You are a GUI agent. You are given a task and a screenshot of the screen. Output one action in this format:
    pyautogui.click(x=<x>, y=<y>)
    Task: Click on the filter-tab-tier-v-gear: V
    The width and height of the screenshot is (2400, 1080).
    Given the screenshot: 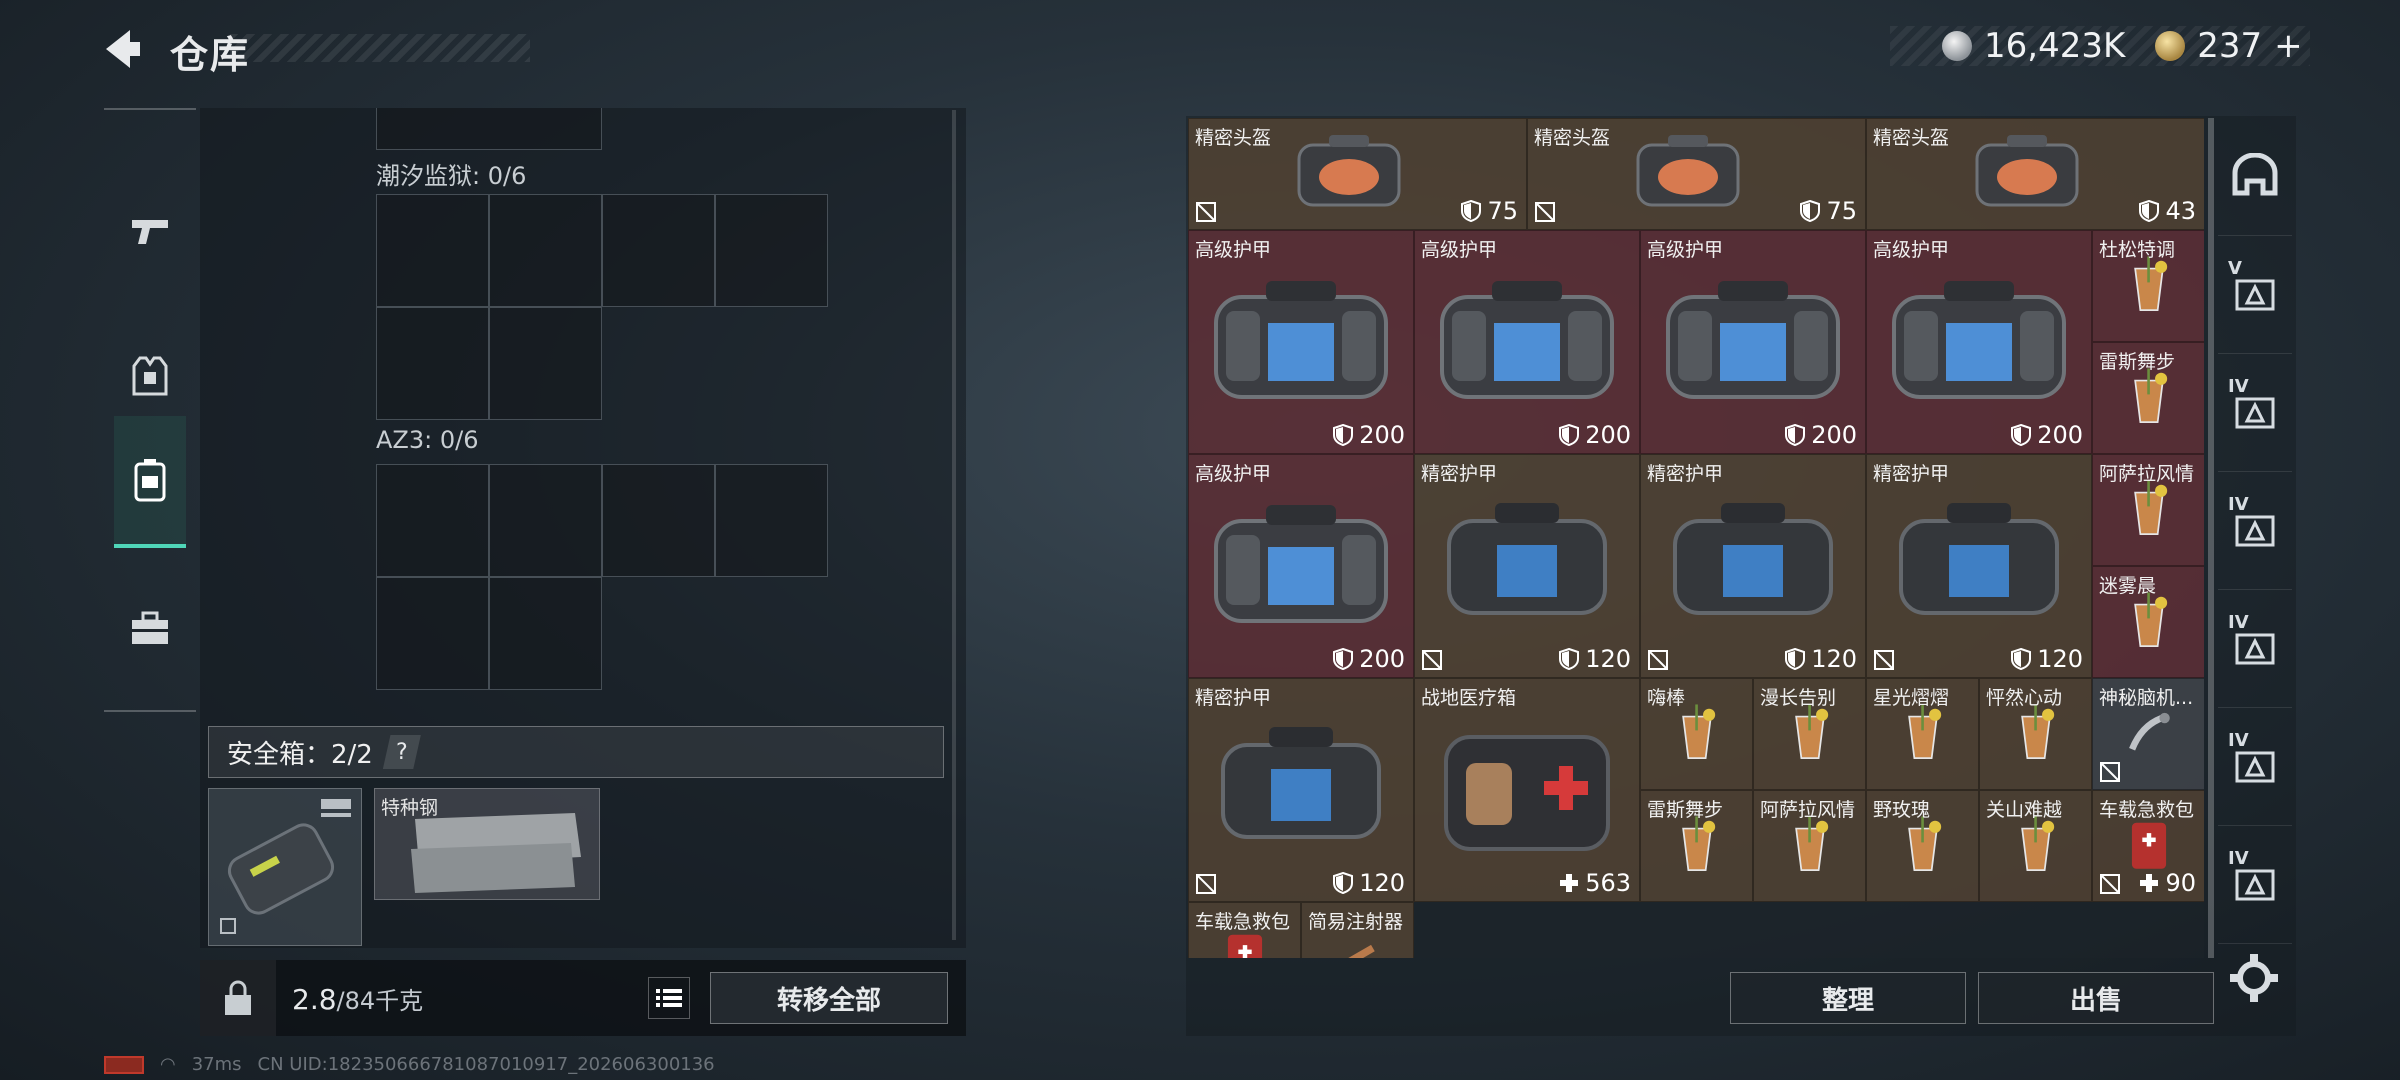 What is the action you would take?
    pyautogui.click(x=2255, y=295)
    